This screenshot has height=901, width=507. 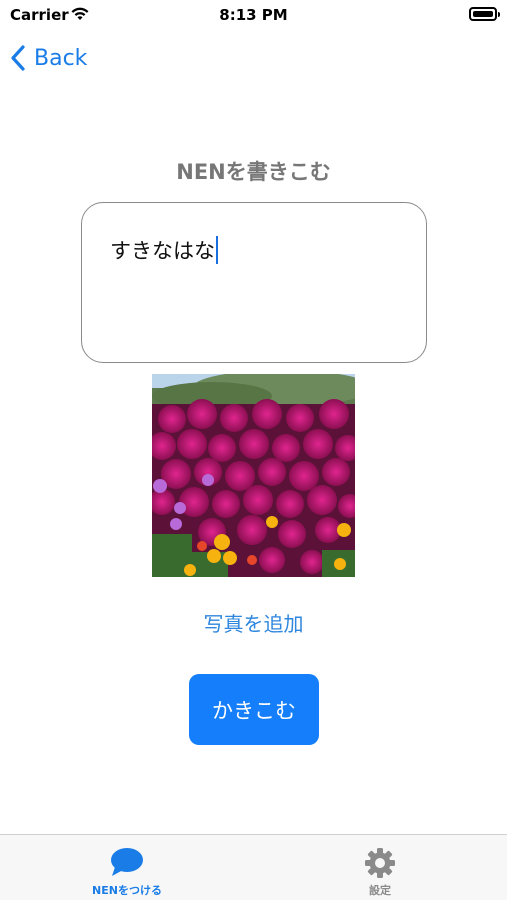 I want to click on status-bar: Carrier 8:13 PM, so click(x=253, y=15).